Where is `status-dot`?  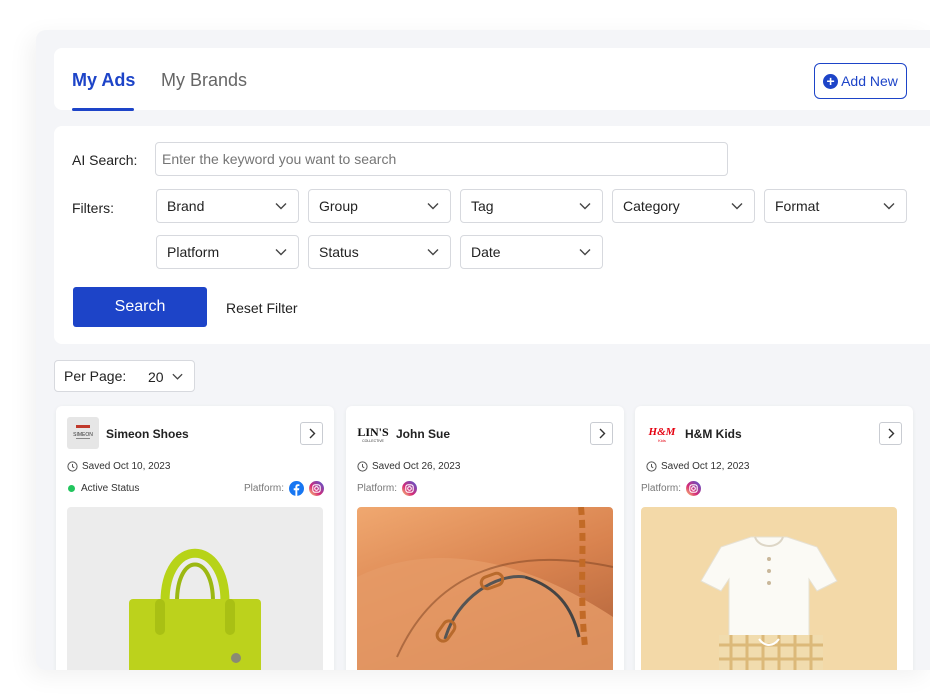
status-dot is located at coordinates (71, 488).